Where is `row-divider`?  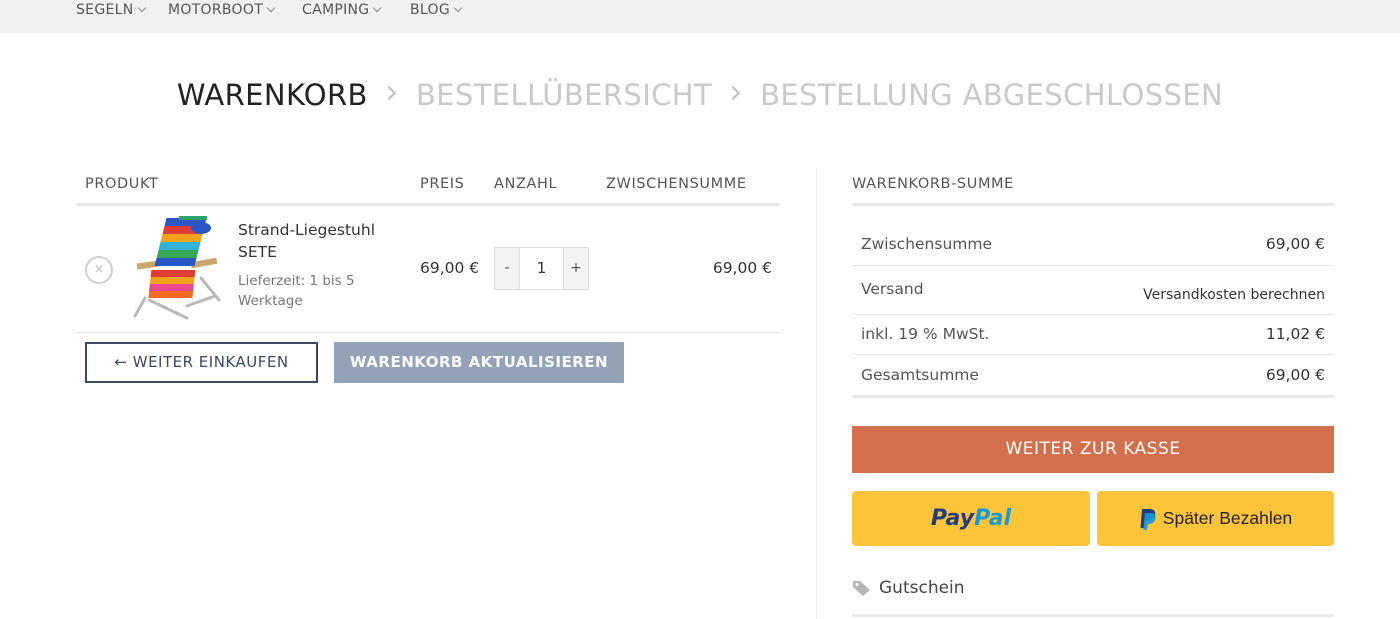
row-divider is located at coordinates (428, 332).